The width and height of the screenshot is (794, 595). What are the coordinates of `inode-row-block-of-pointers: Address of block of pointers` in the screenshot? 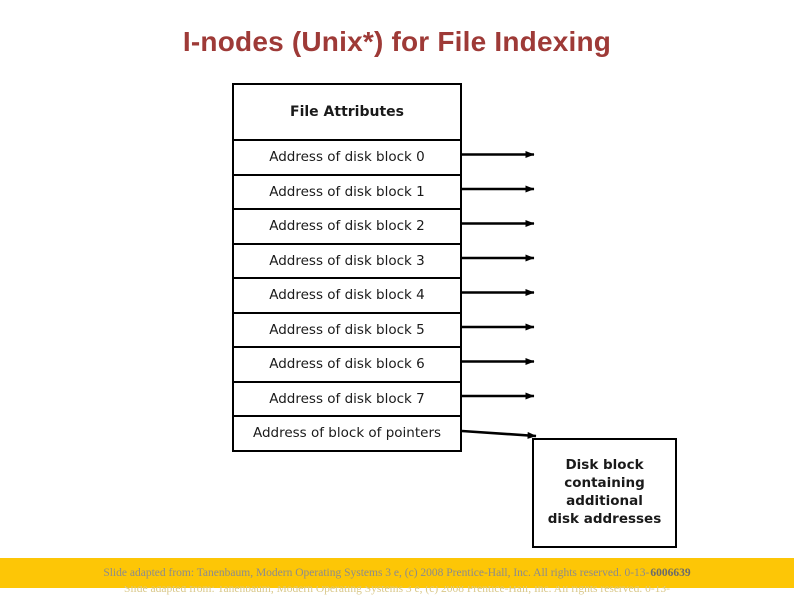 It's located at (347, 432).